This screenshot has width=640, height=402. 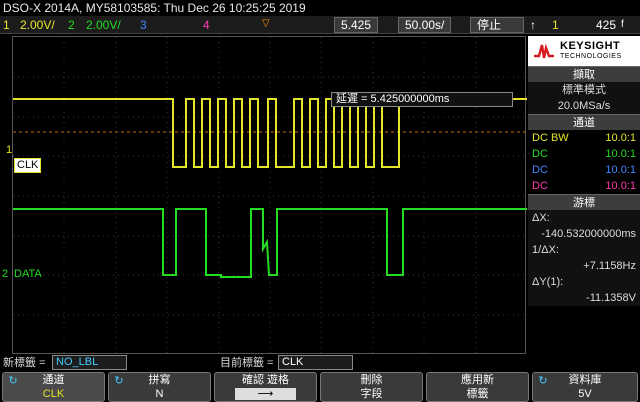 What do you see at coordinates (585, 394) in the screenshot?
I see `softkey-value: 5V` at bounding box center [585, 394].